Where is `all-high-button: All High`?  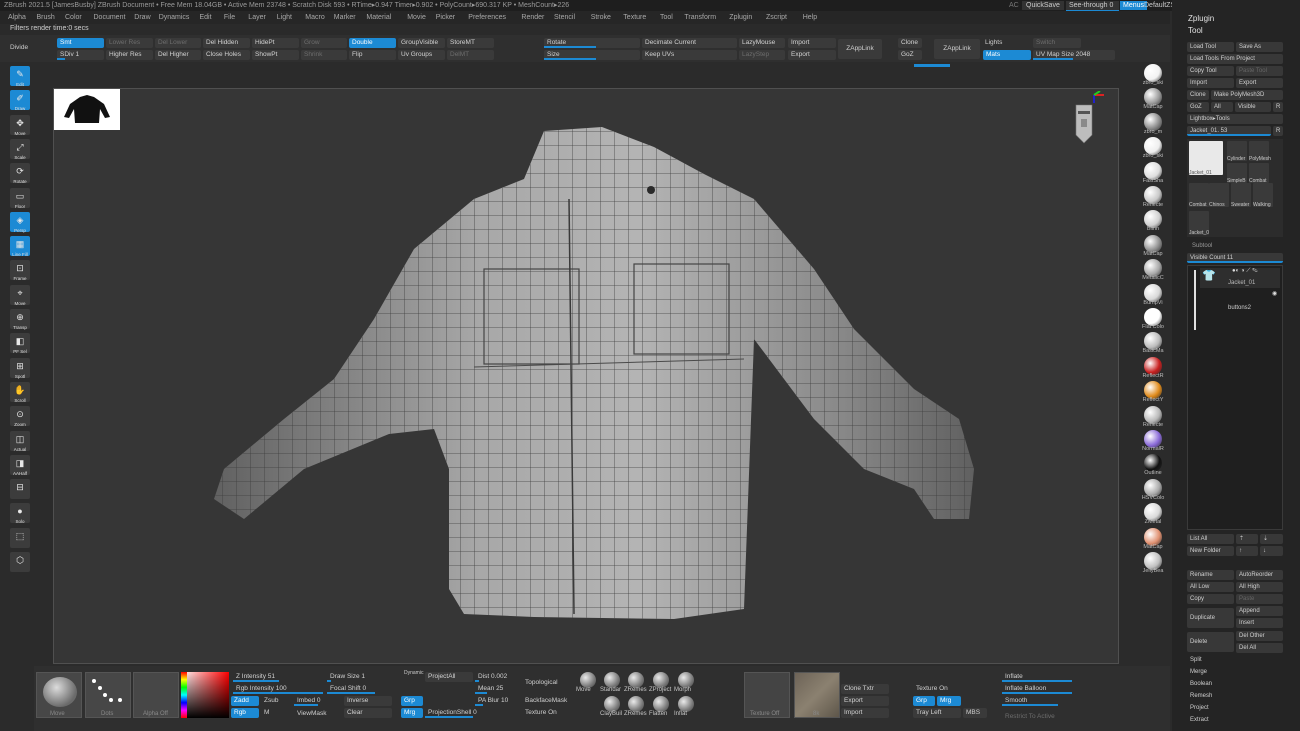 all-high-button: All High is located at coordinates (1259, 587).